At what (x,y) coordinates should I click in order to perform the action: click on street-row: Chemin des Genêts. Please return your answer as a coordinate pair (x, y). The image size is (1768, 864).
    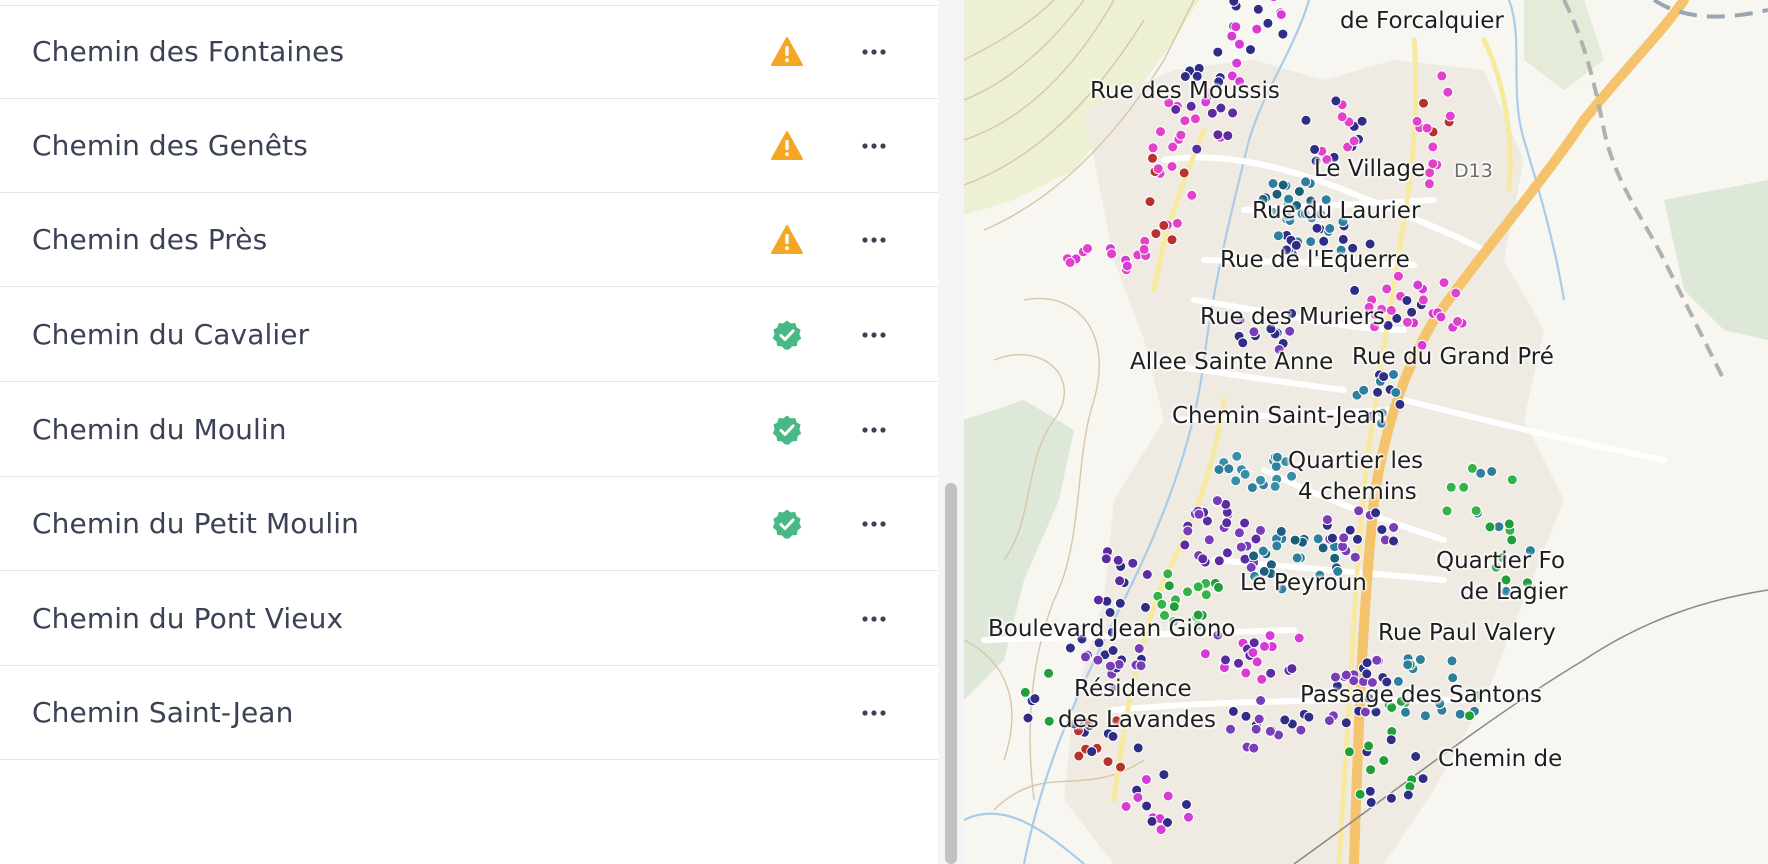
    Looking at the image, I should click on (469, 146).